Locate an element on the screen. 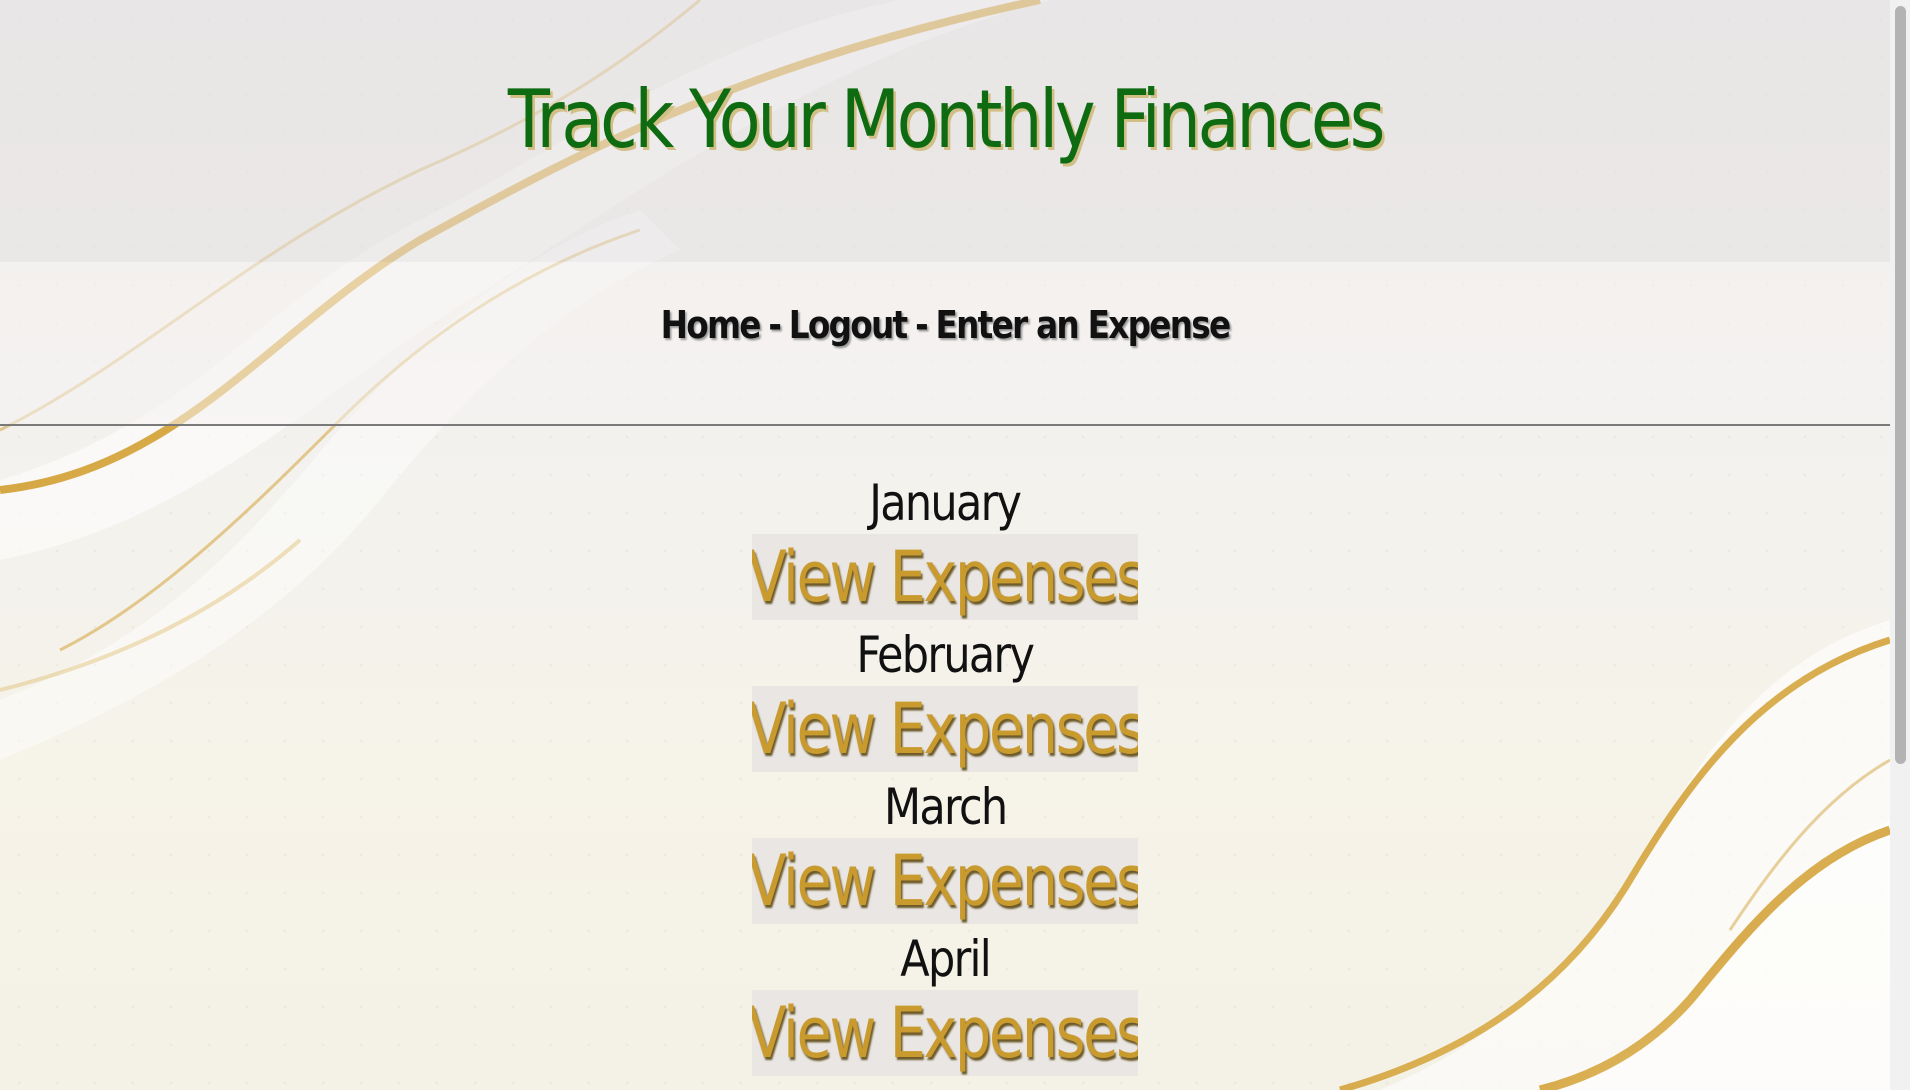  nav-enter-expense-link: Enter an Expense is located at coordinates (1084, 325).